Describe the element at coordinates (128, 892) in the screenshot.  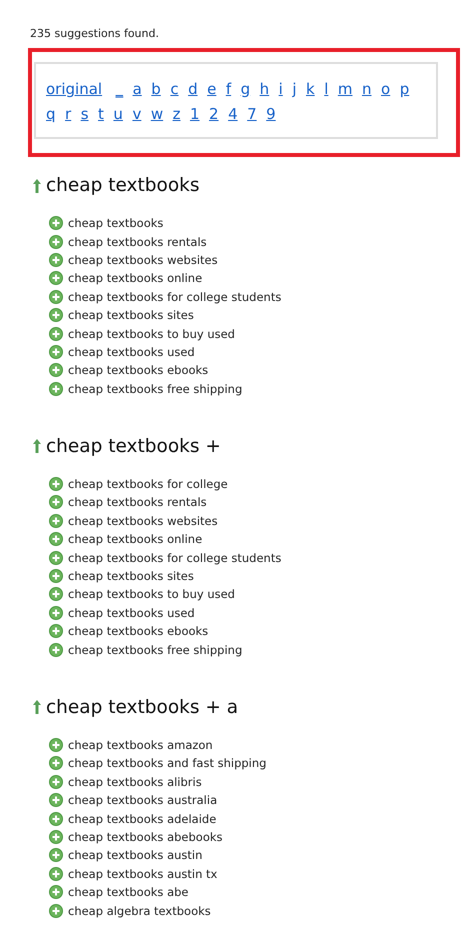
I see `suggestion-text: cheap textbooks abe` at that location.